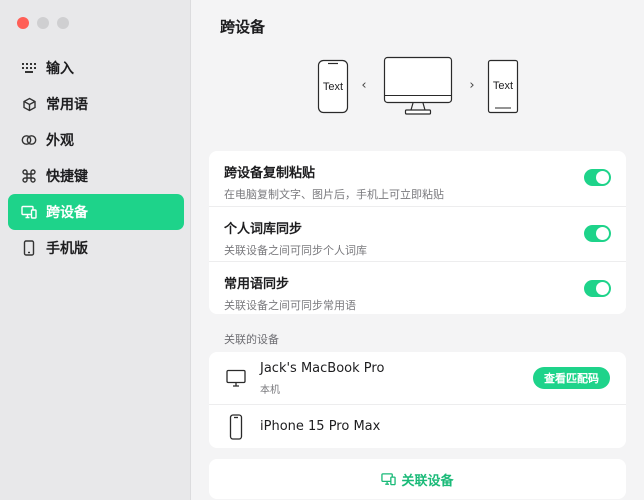 This screenshot has width=644, height=500. Describe the element at coordinates (597, 233) in the screenshot. I see `dictionary-sync-toggle` at that location.